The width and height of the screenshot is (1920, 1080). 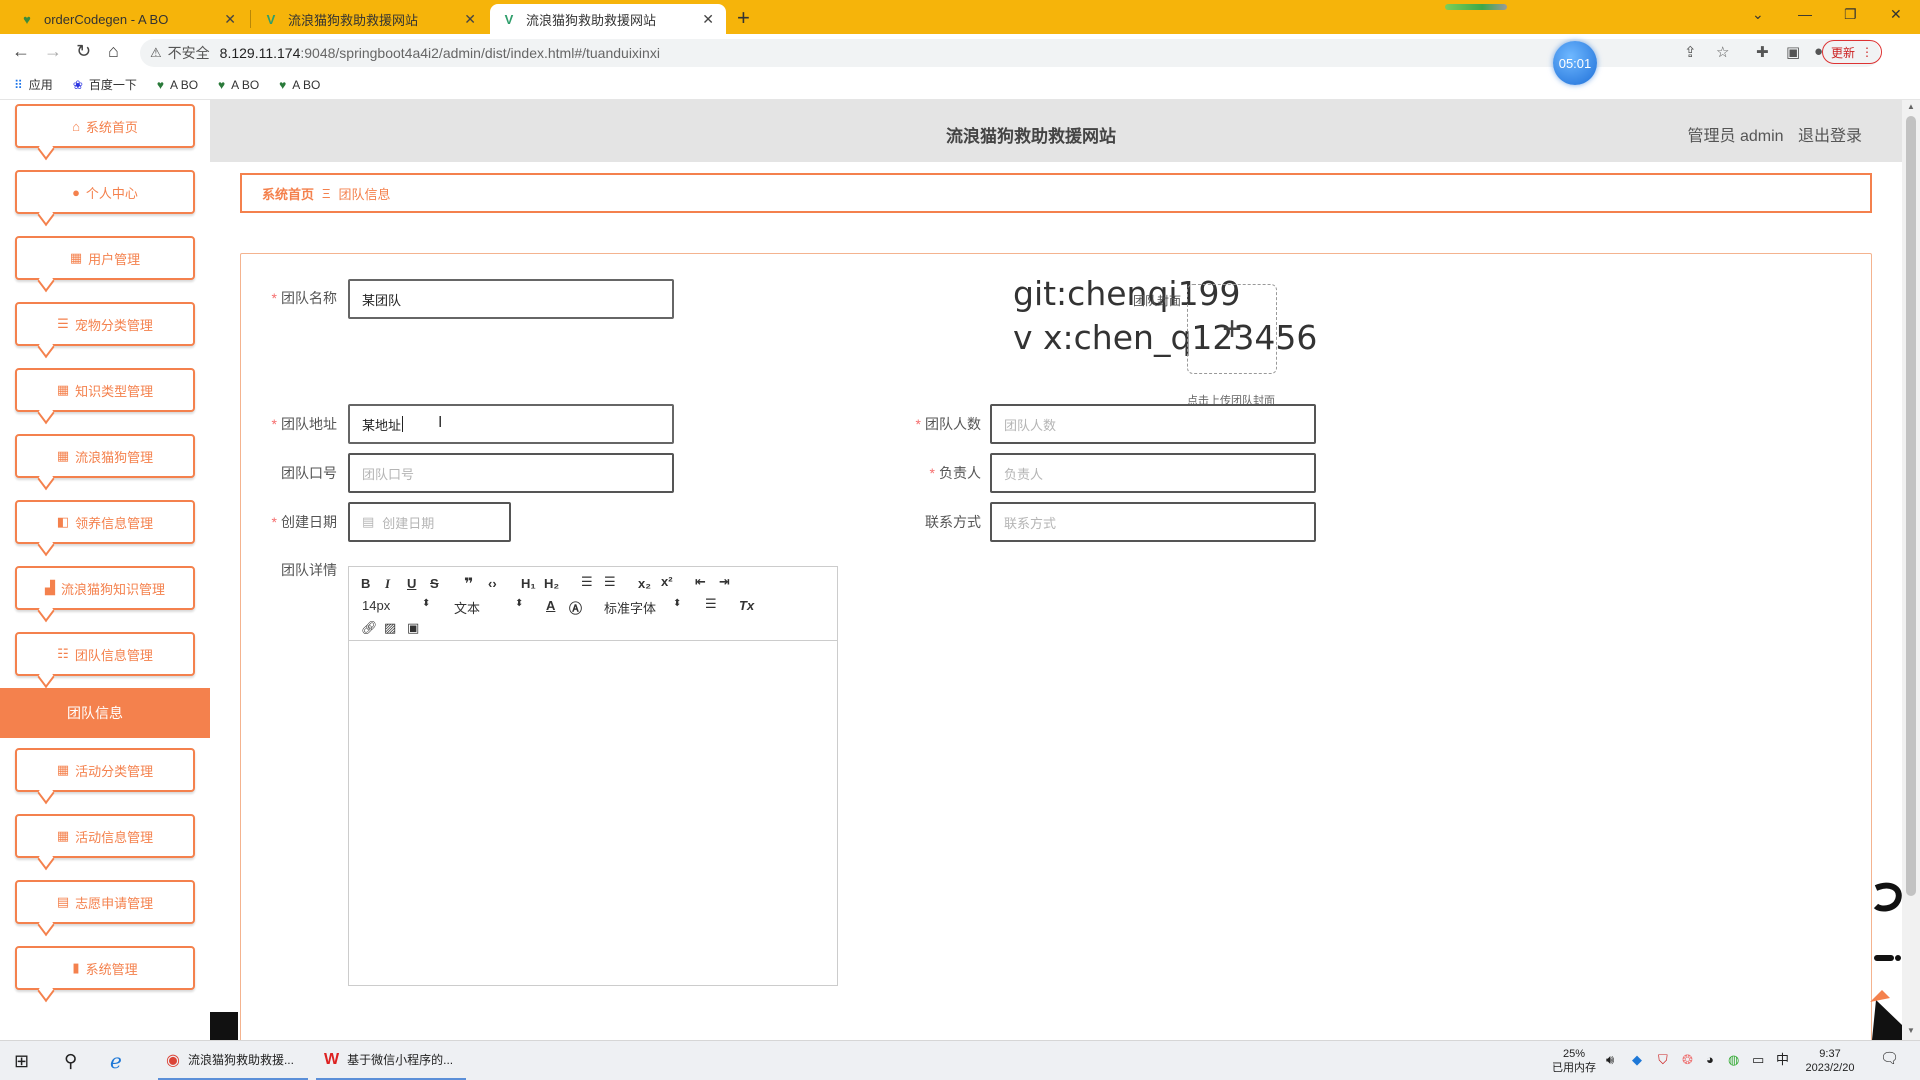 I want to click on bookmark-baidu: ❀ 百度一下, so click(x=105, y=84).